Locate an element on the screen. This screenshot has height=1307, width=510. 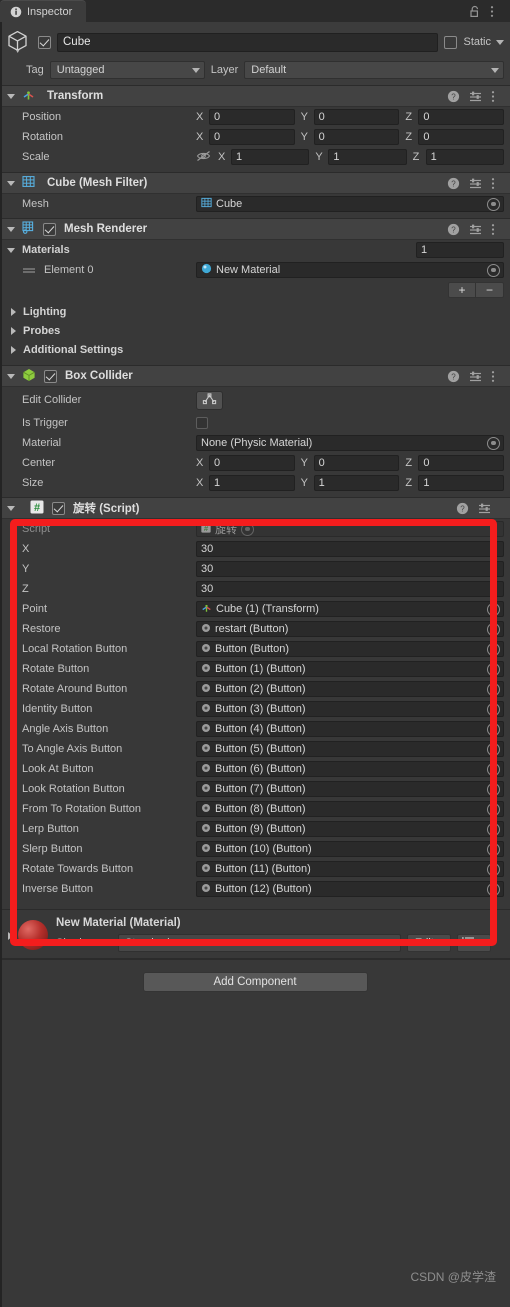
scale-x-field: 1 is located at coordinates (270, 157).